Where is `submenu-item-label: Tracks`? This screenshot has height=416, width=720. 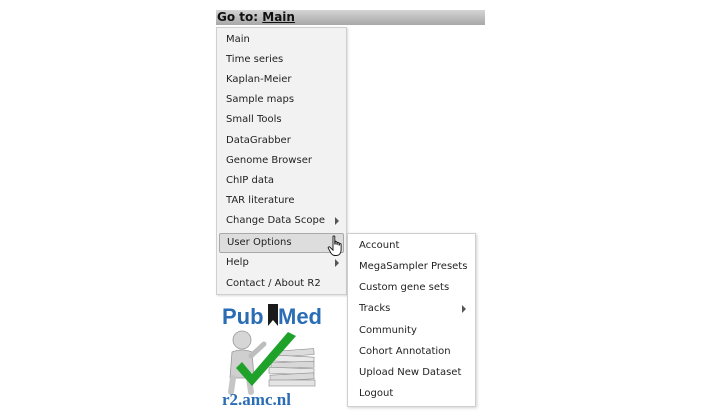 submenu-item-label: Tracks is located at coordinates (375, 308).